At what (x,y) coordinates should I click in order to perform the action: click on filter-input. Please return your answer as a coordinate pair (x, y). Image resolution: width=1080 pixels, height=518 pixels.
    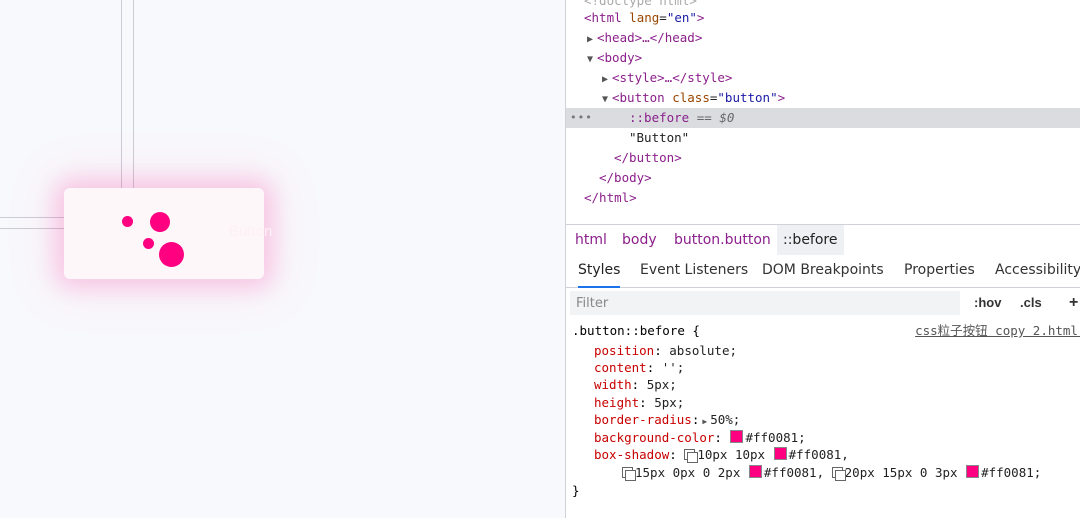
    Looking at the image, I should click on (765, 303).